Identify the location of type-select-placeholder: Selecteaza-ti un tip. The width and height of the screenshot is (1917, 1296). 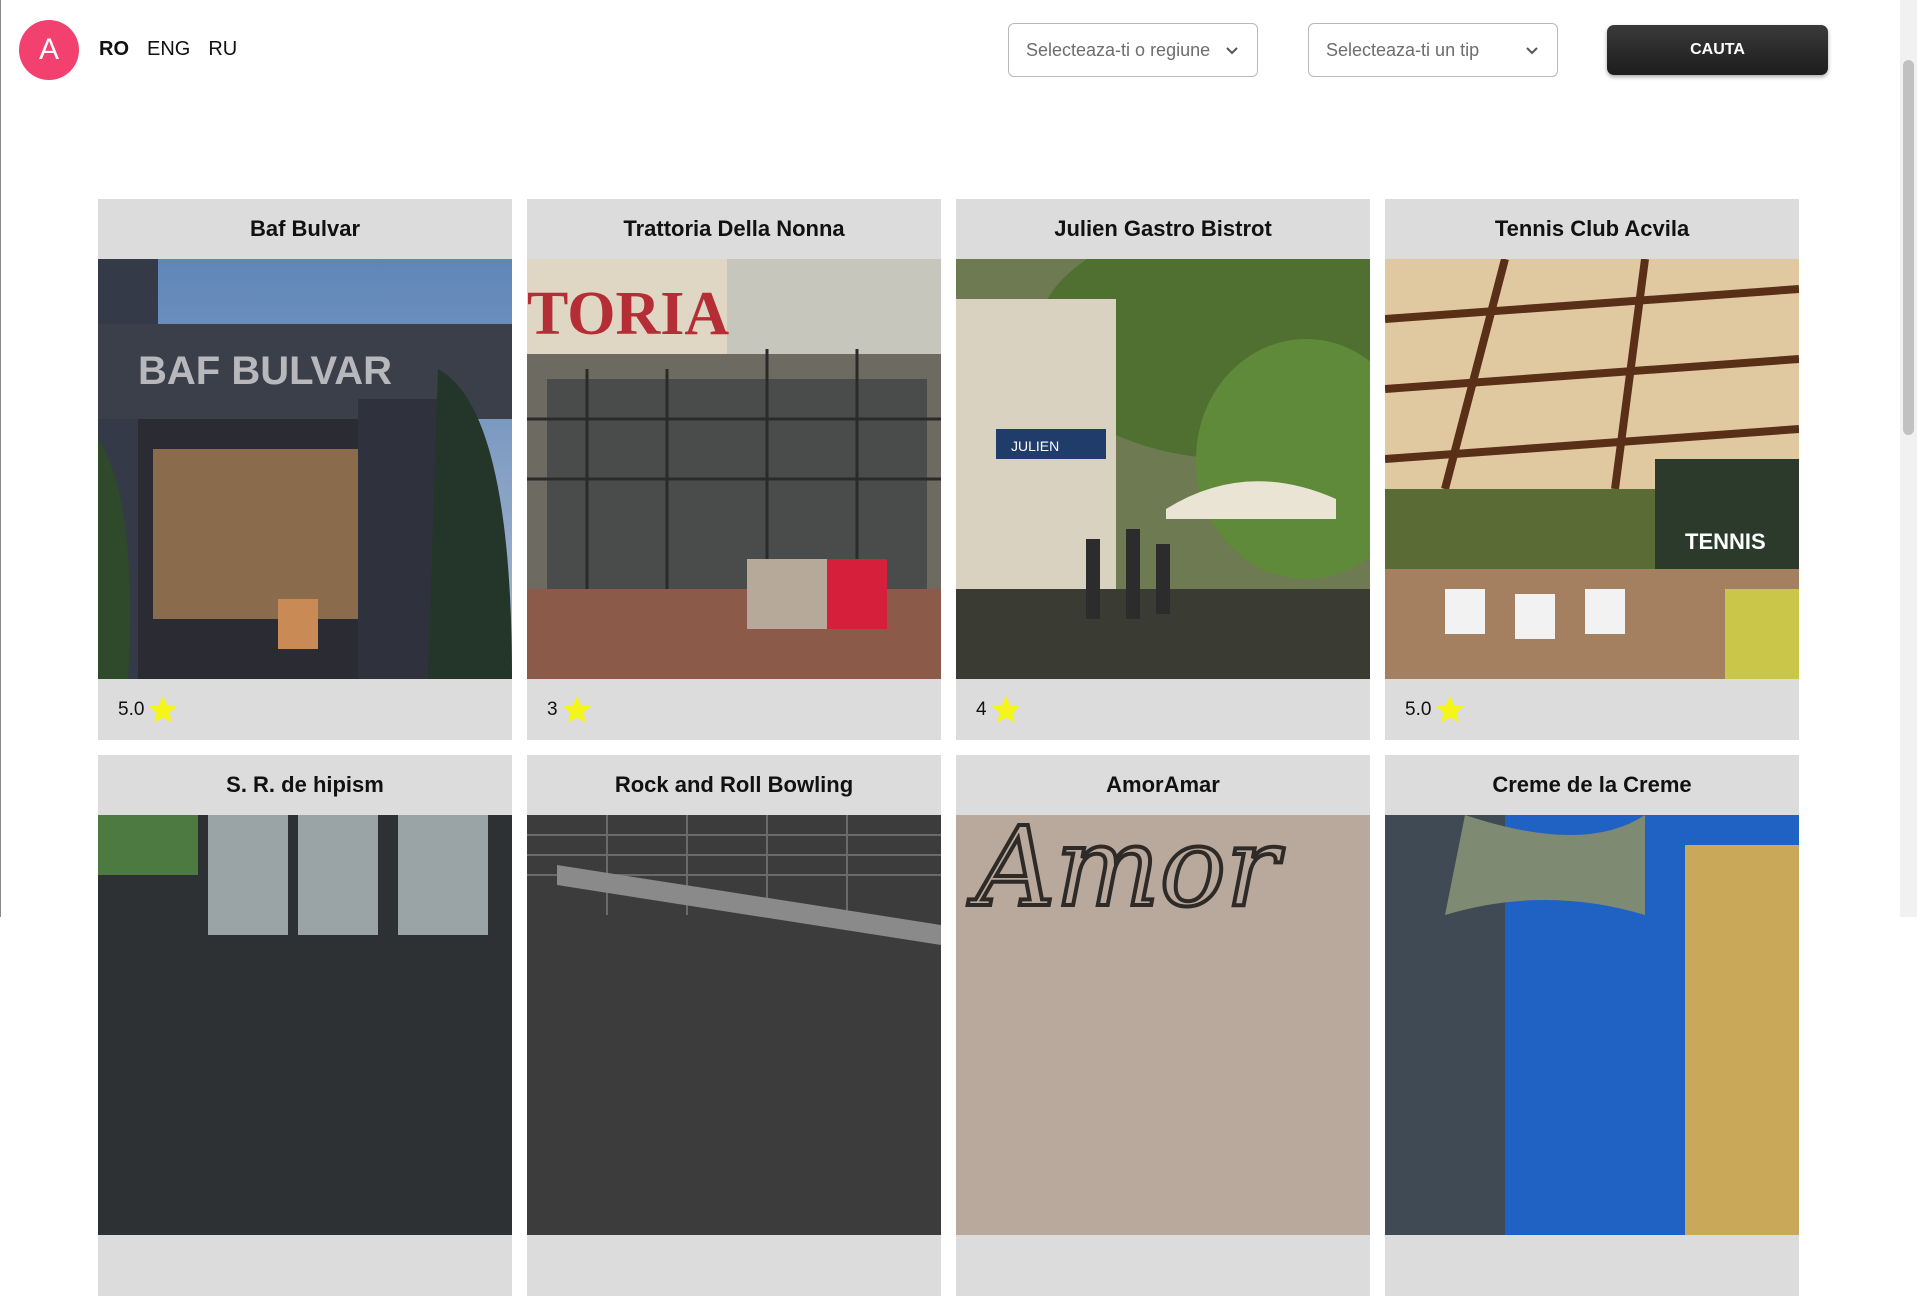
(1403, 49).